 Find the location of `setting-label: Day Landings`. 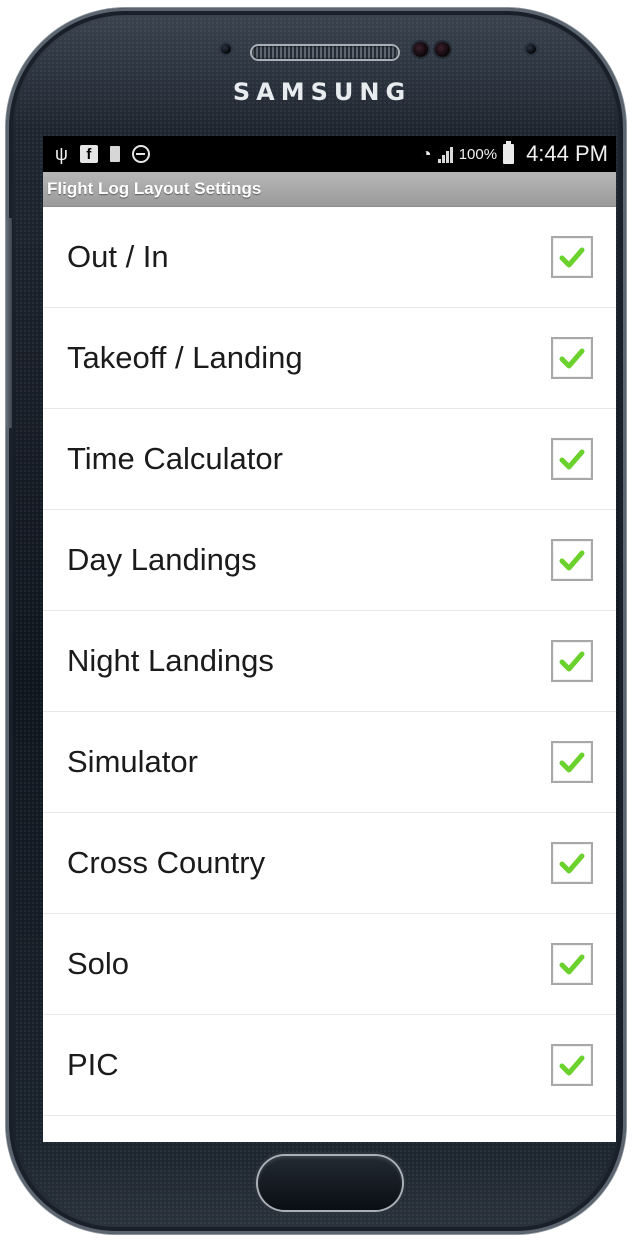

setting-label: Day Landings is located at coordinates (162, 559).